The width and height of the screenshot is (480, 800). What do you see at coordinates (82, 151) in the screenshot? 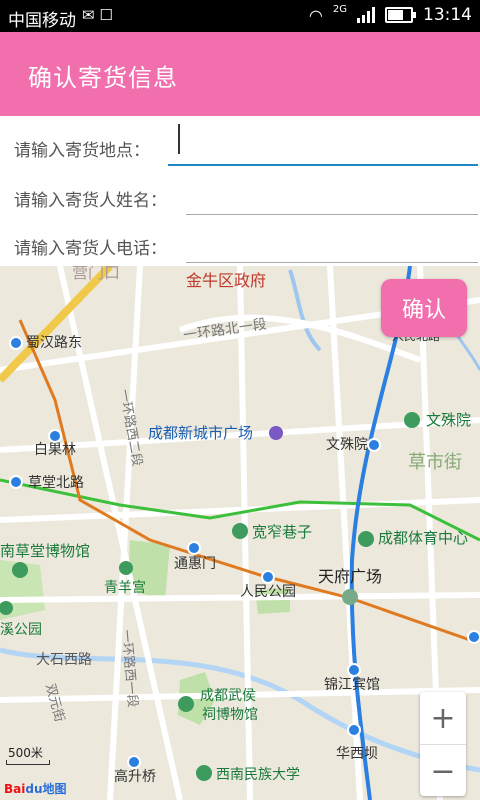
I see `location-label: 请输入寄货地点：` at bounding box center [82, 151].